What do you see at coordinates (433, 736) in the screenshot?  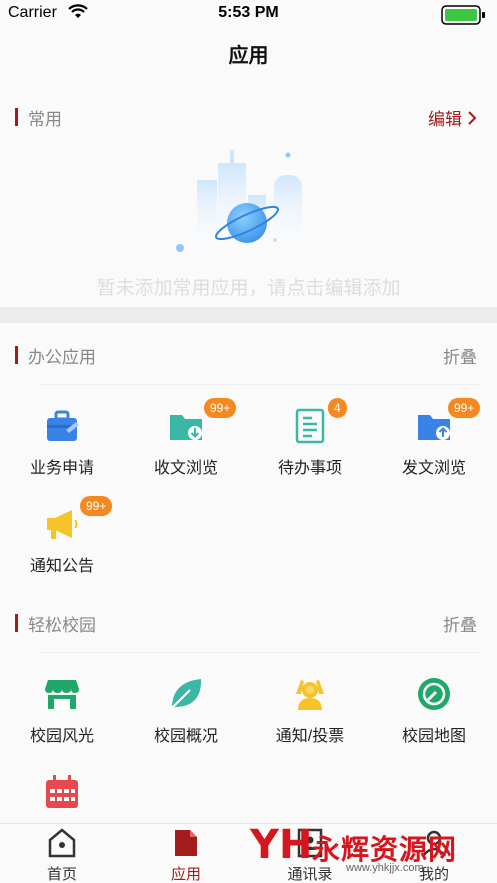 I see `app-label: 校园地图` at bounding box center [433, 736].